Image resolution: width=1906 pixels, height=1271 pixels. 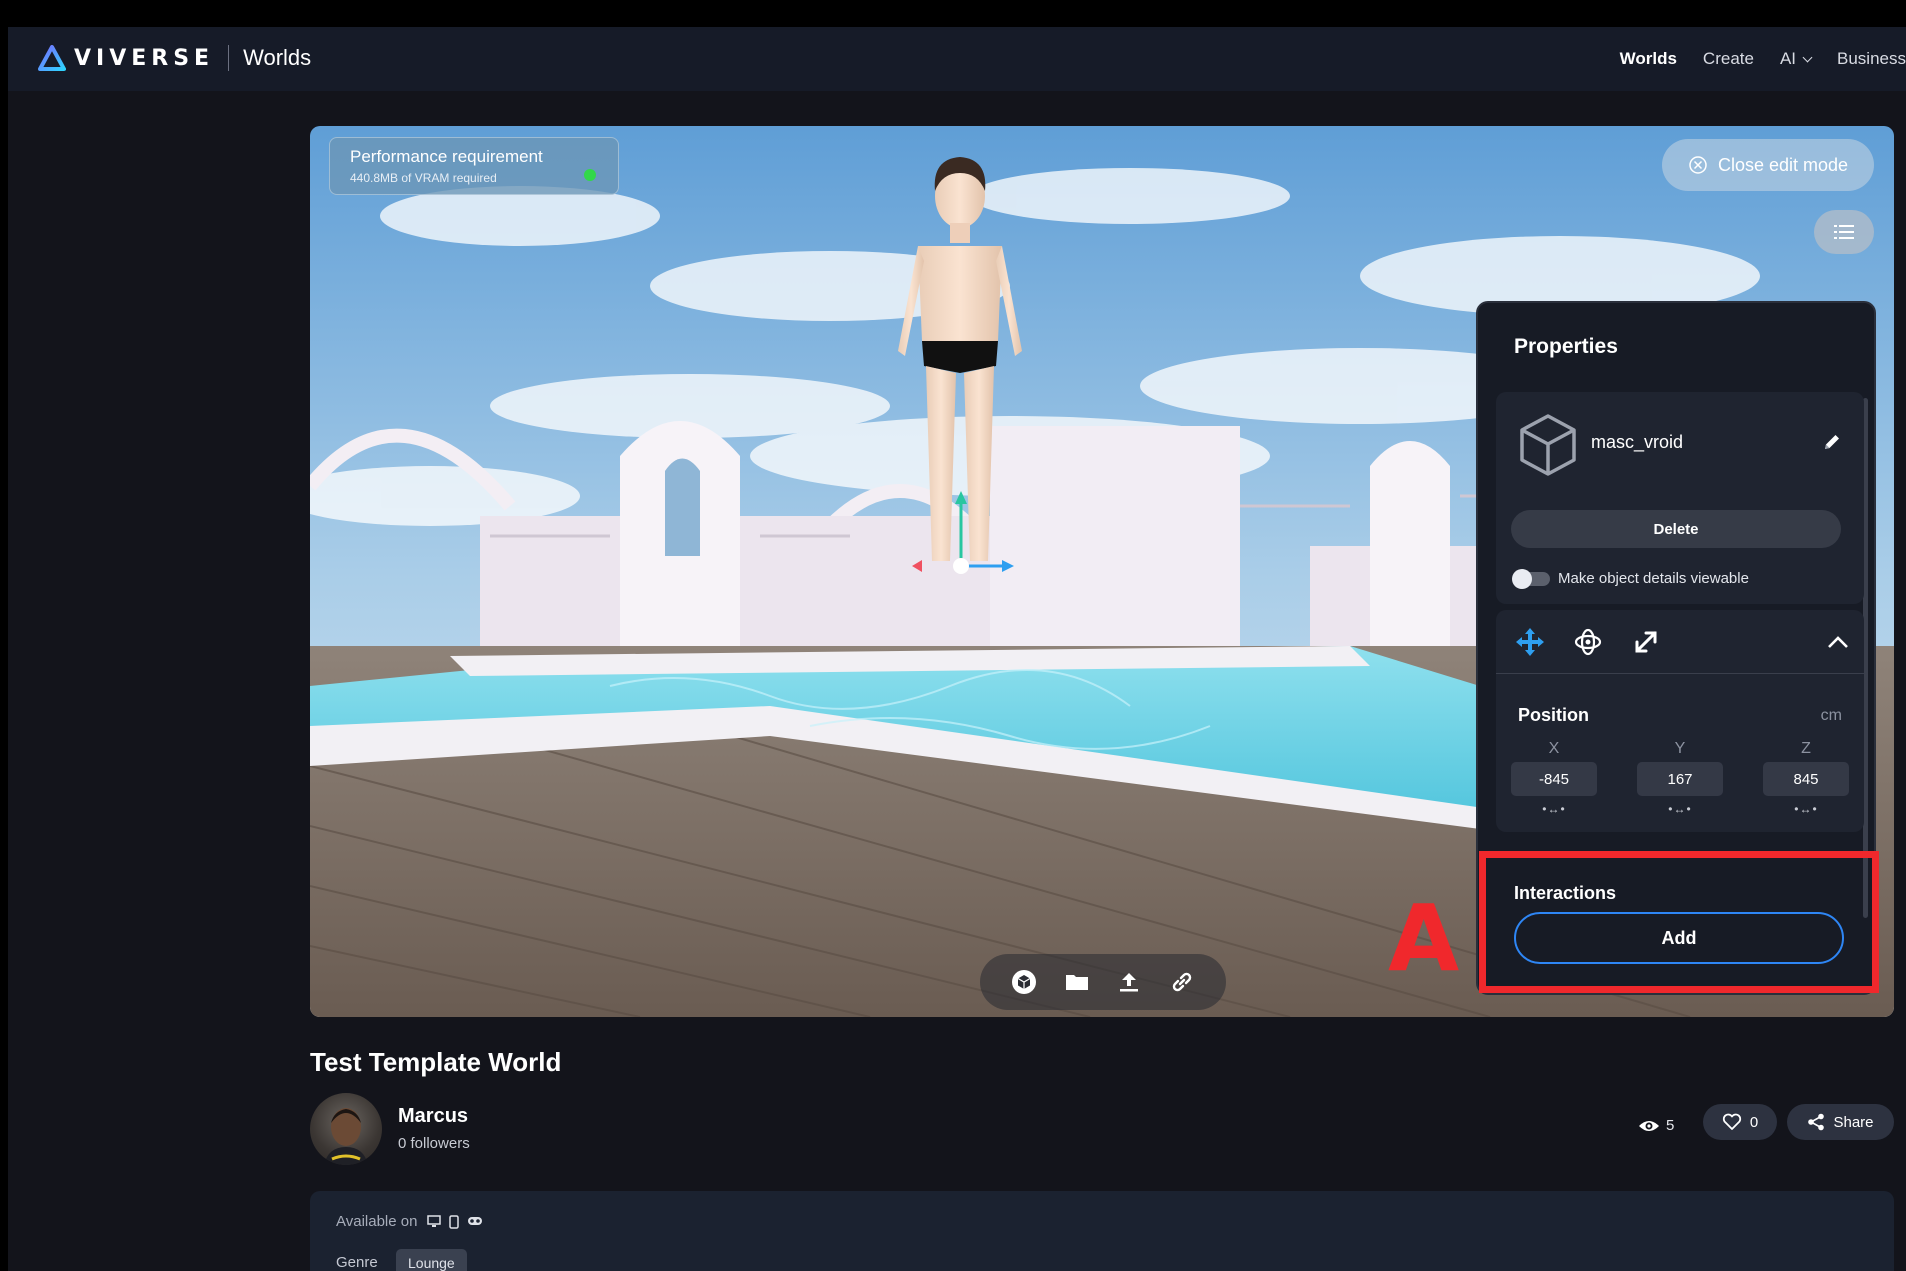 I want to click on avatar-portrait, so click(x=346, y=1136).